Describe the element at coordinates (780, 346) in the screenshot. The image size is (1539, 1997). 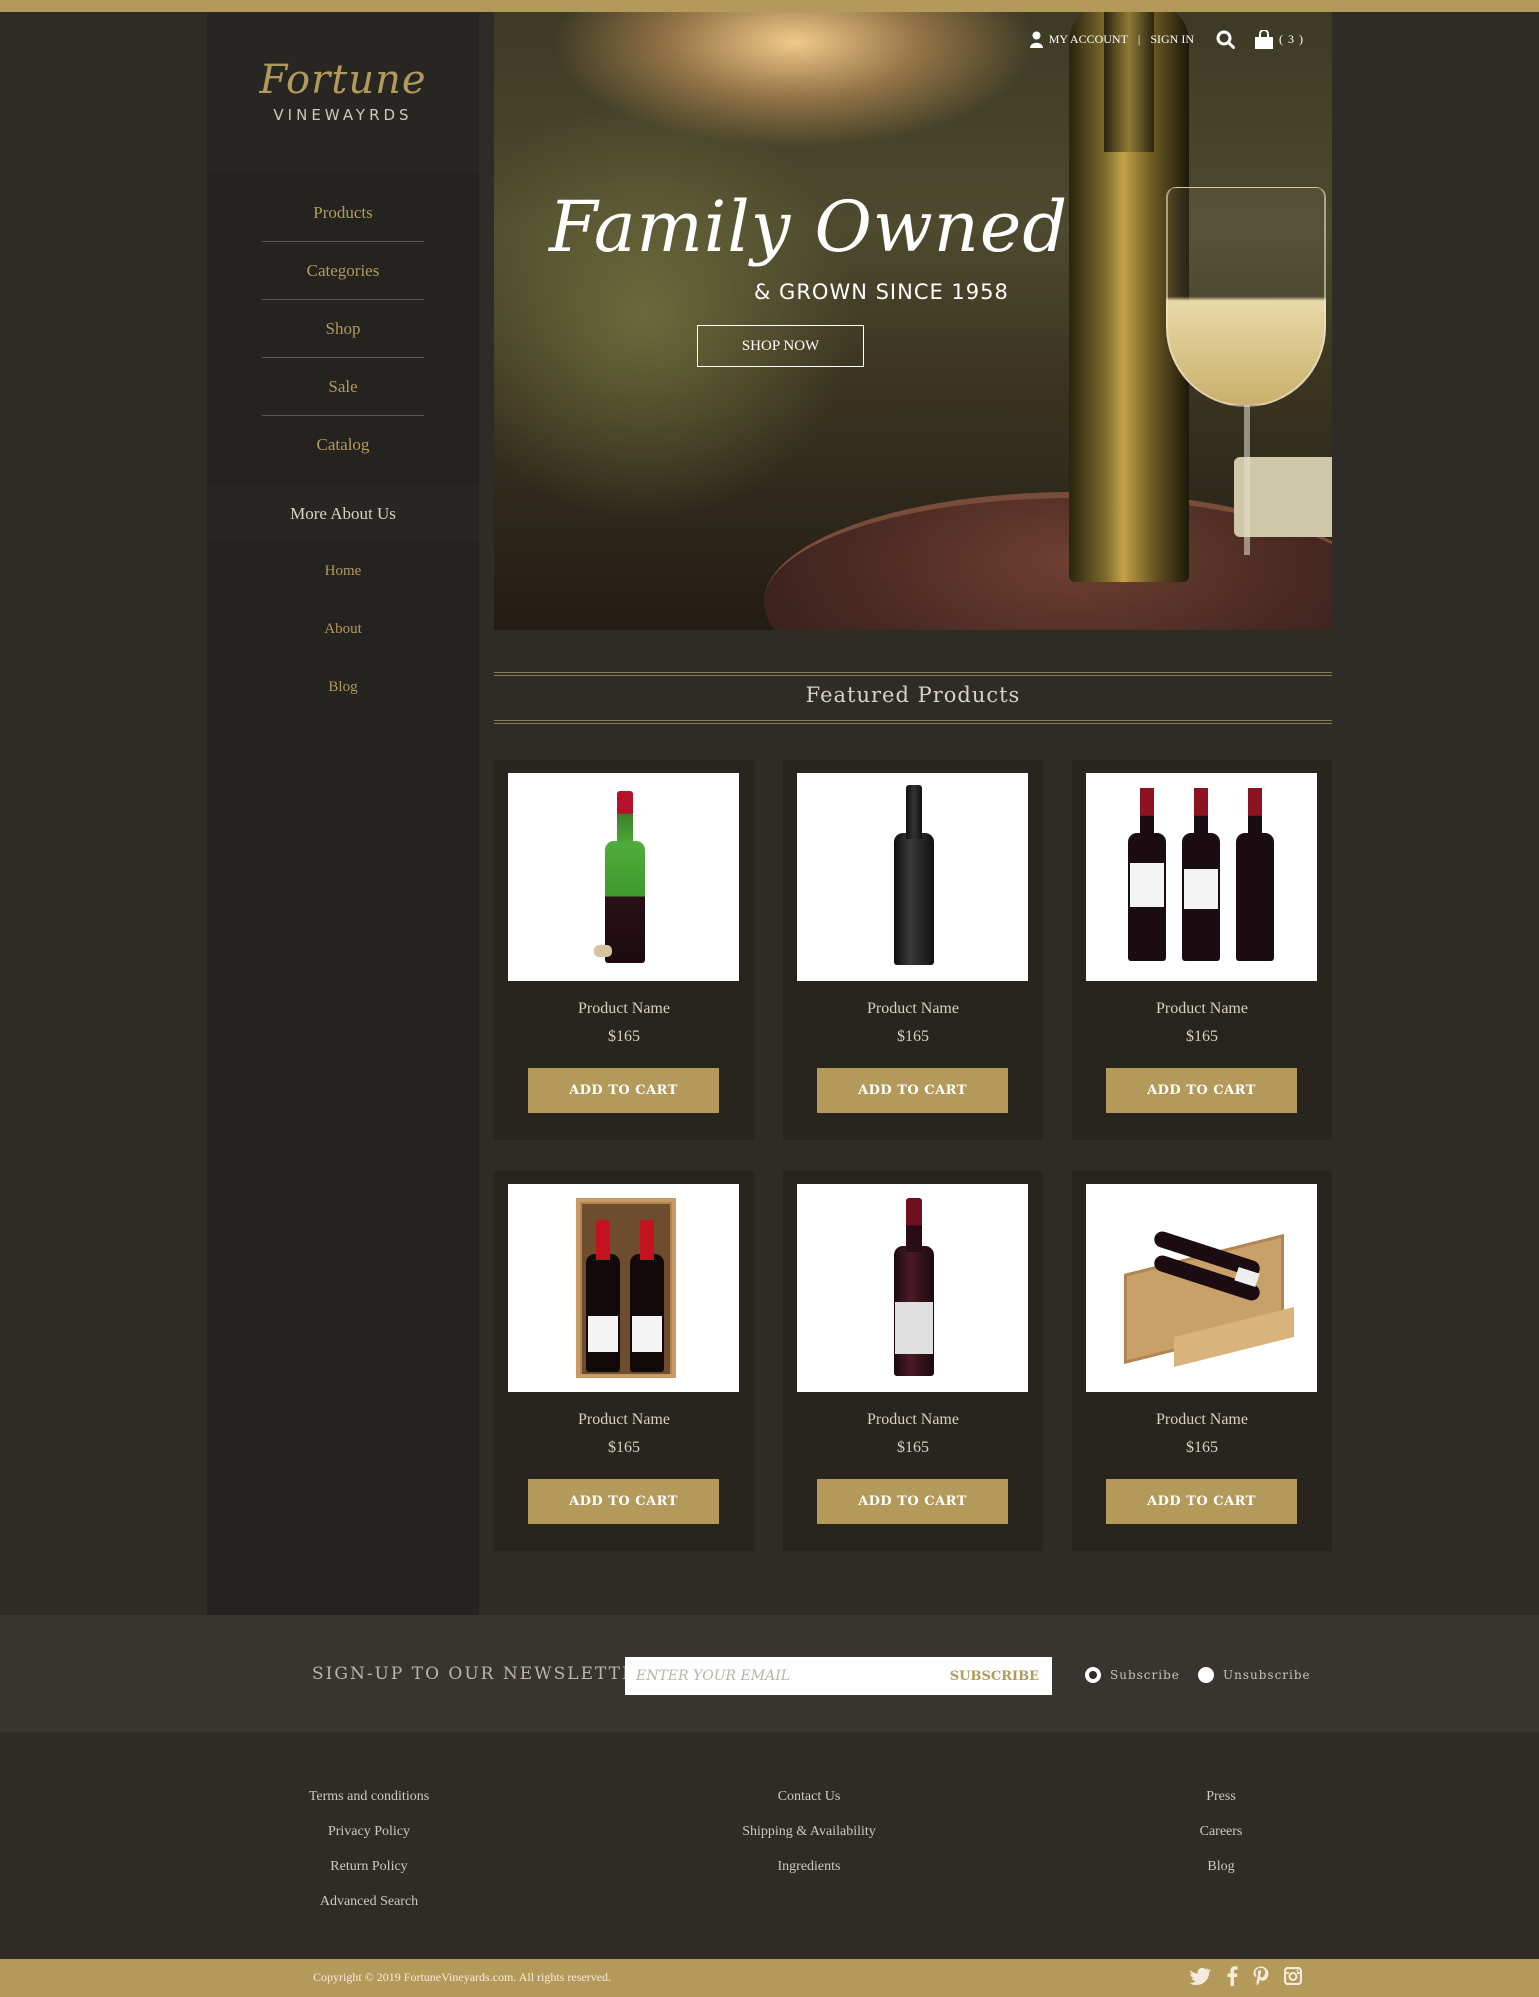
I see `shop-now-button: SHOP NOW` at that location.